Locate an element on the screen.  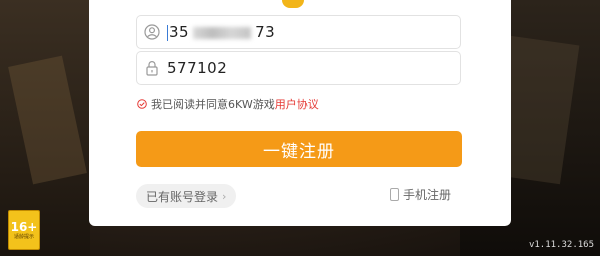
password-field: 577102 is located at coordinates (298, 68).